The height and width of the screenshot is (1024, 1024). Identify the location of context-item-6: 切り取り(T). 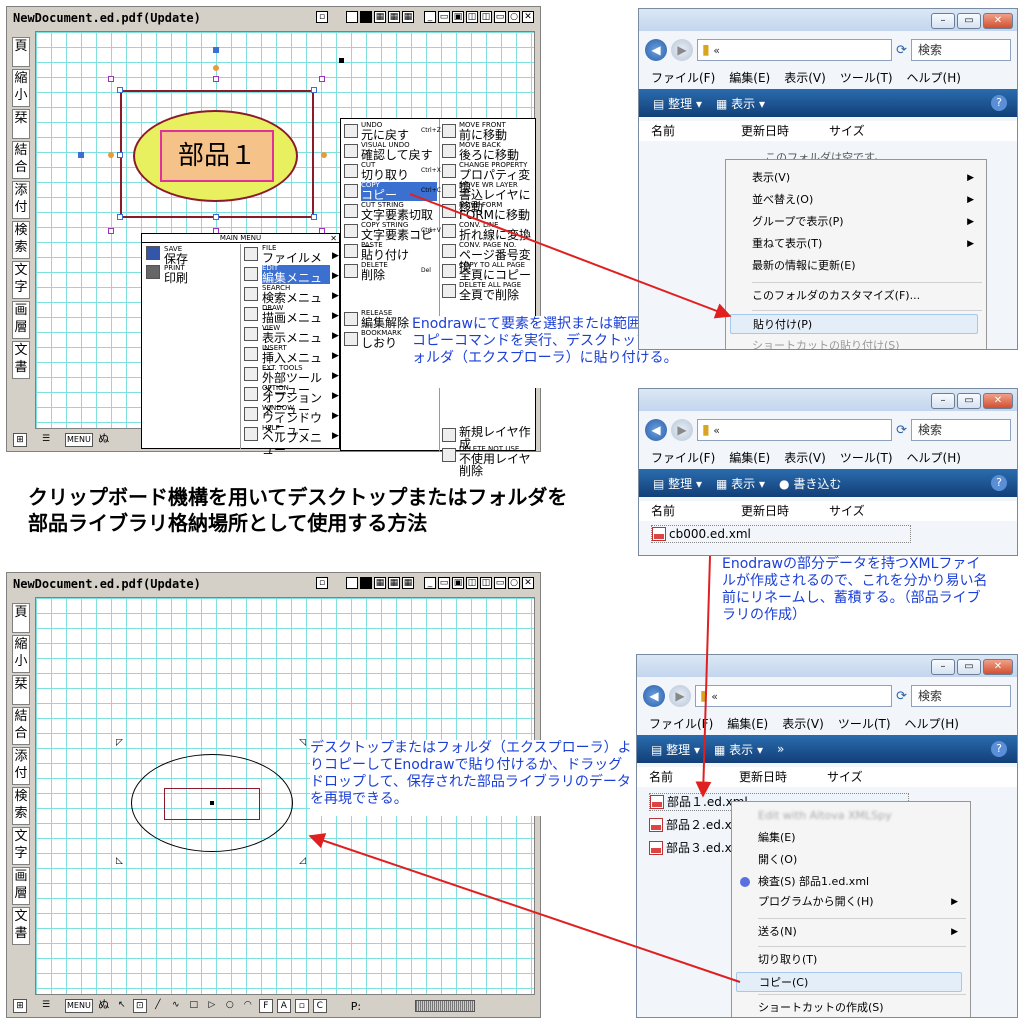
(860, 960).